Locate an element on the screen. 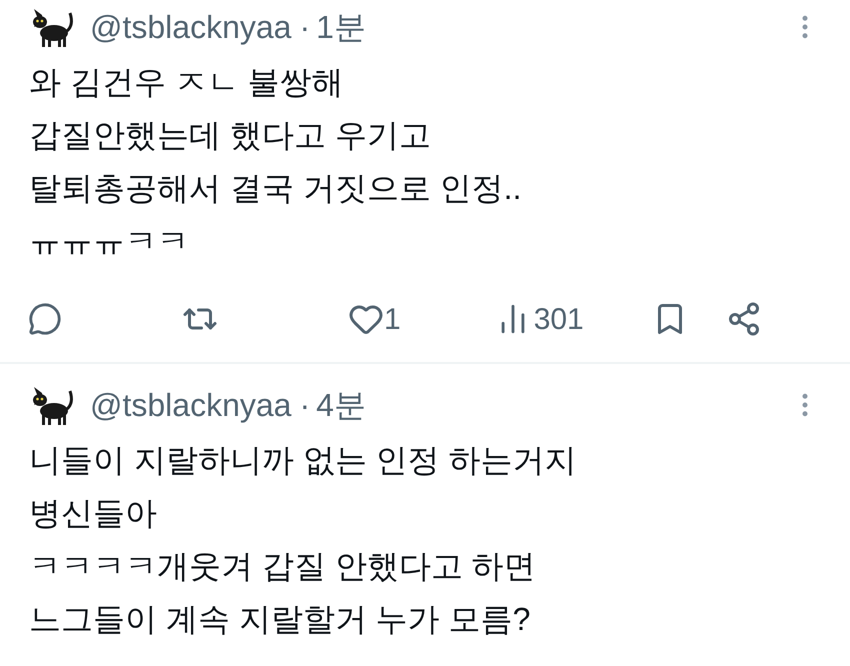 Image resolution: width=850 pixels, height=666 pixels. tweet-text: ㅋㅋㅋㅋ개웃겨 갑질 안했다고 하면 is located at coordinates (283, 566).